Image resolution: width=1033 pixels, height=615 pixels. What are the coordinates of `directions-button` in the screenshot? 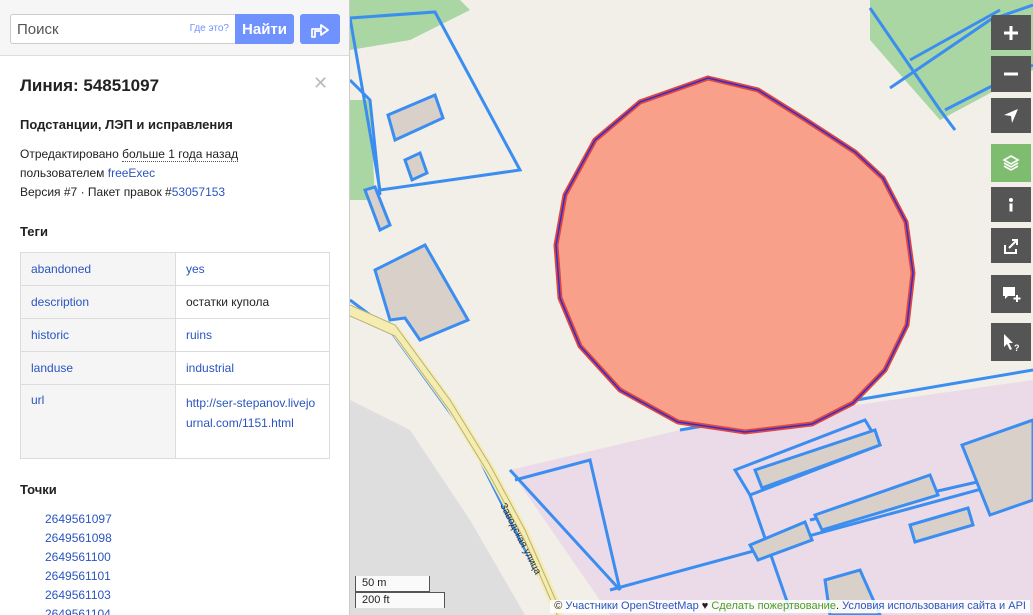 It's located at (320, 29).